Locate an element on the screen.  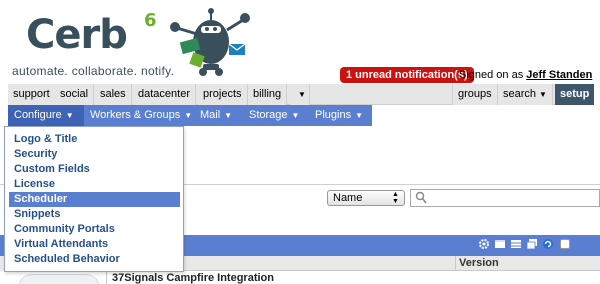
signed-in-label: Signed on as is located at coordinates (491, 75).